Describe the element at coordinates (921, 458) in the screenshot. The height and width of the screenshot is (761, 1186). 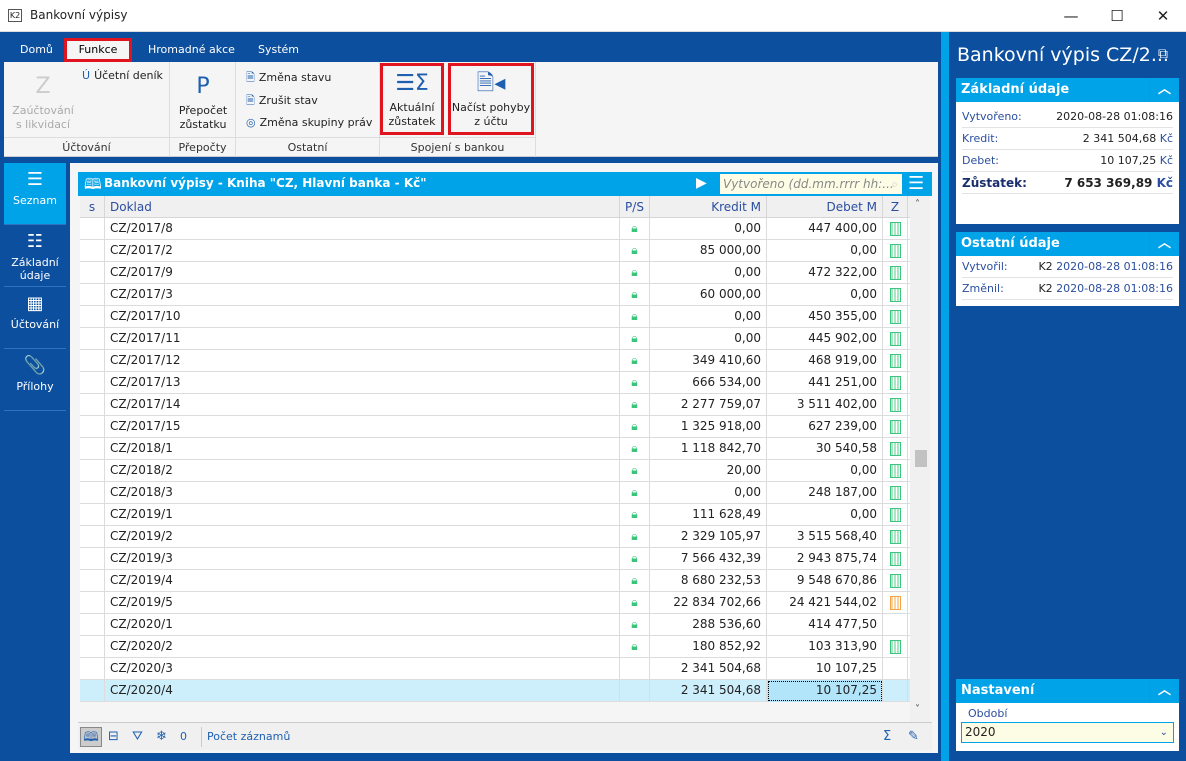
I see `scrollbar-thumb` at that location.